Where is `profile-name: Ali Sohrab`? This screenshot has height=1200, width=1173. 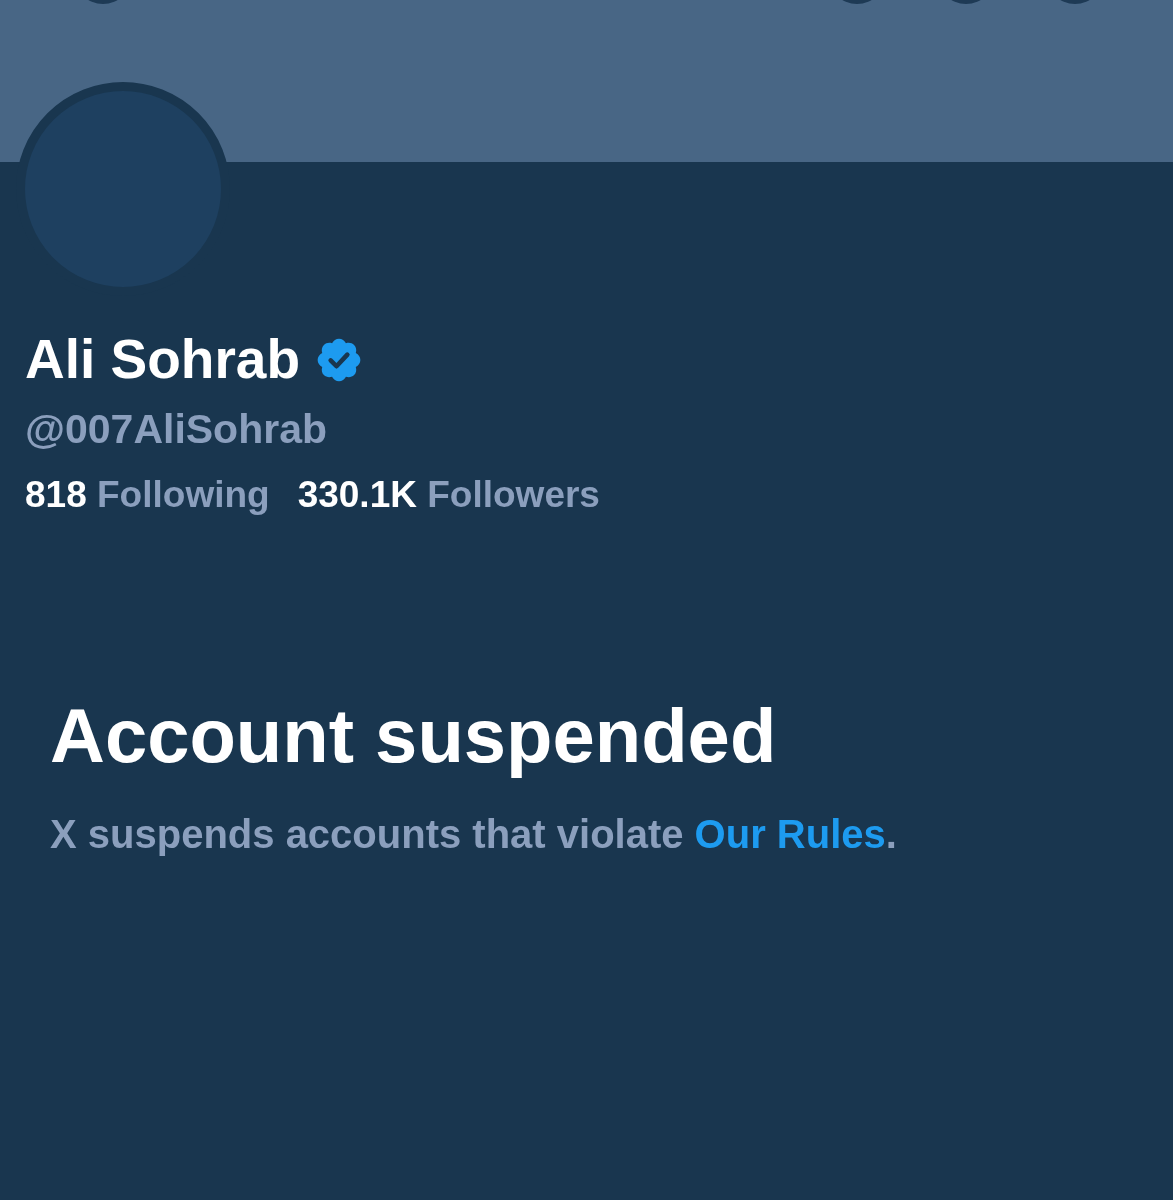
profile-name: Ali Sohrab is located at coordinates (163, 359).